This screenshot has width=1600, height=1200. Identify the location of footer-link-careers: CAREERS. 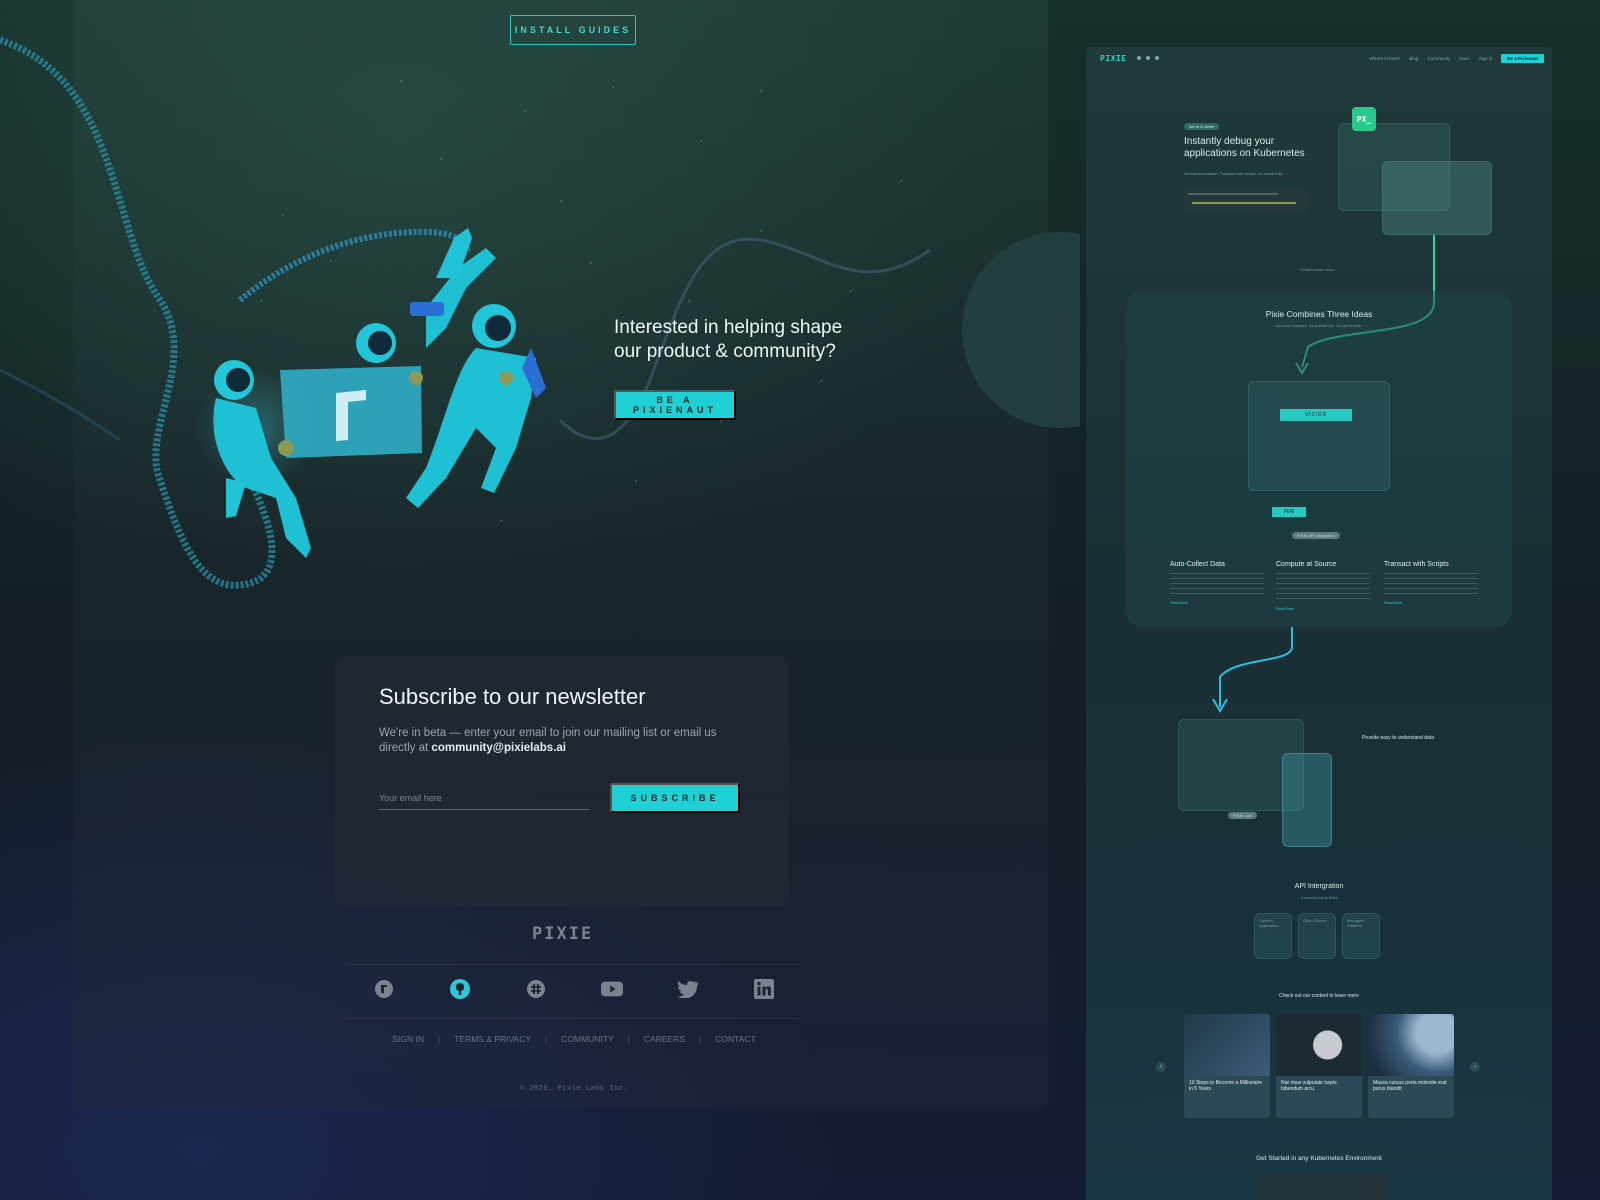
(664, 1039).